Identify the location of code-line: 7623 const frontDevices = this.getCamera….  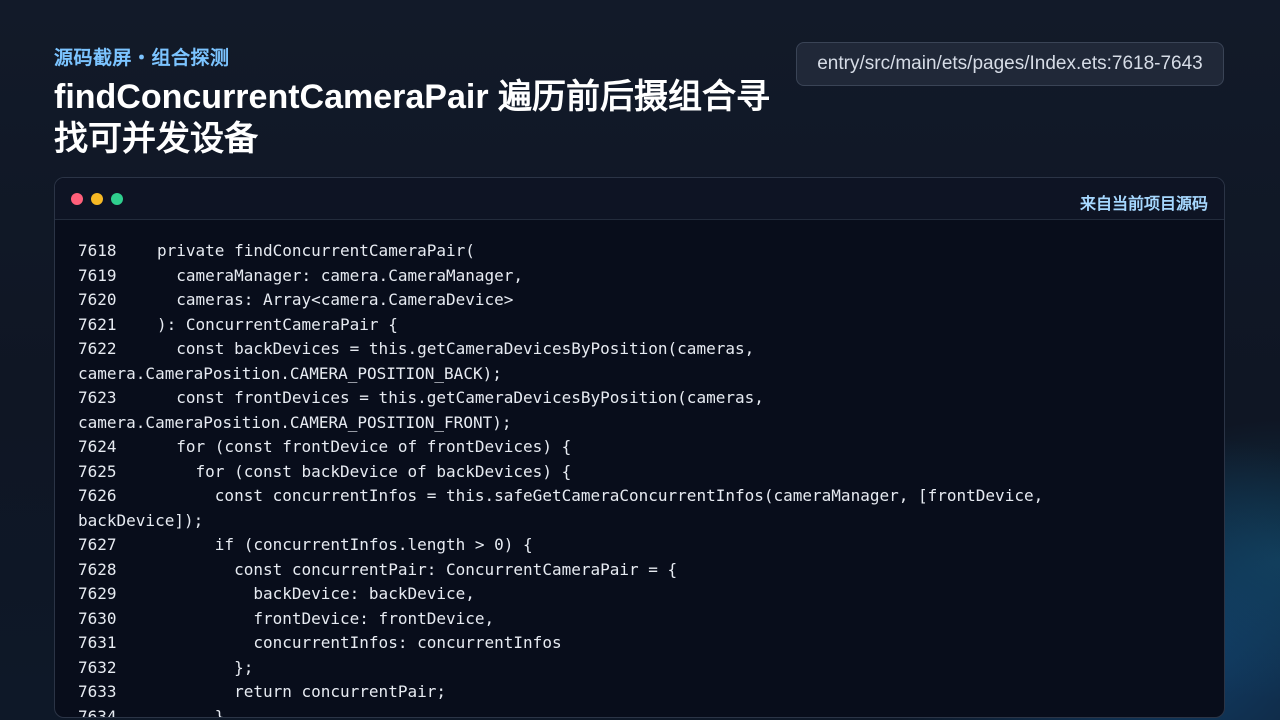
(646, 398).